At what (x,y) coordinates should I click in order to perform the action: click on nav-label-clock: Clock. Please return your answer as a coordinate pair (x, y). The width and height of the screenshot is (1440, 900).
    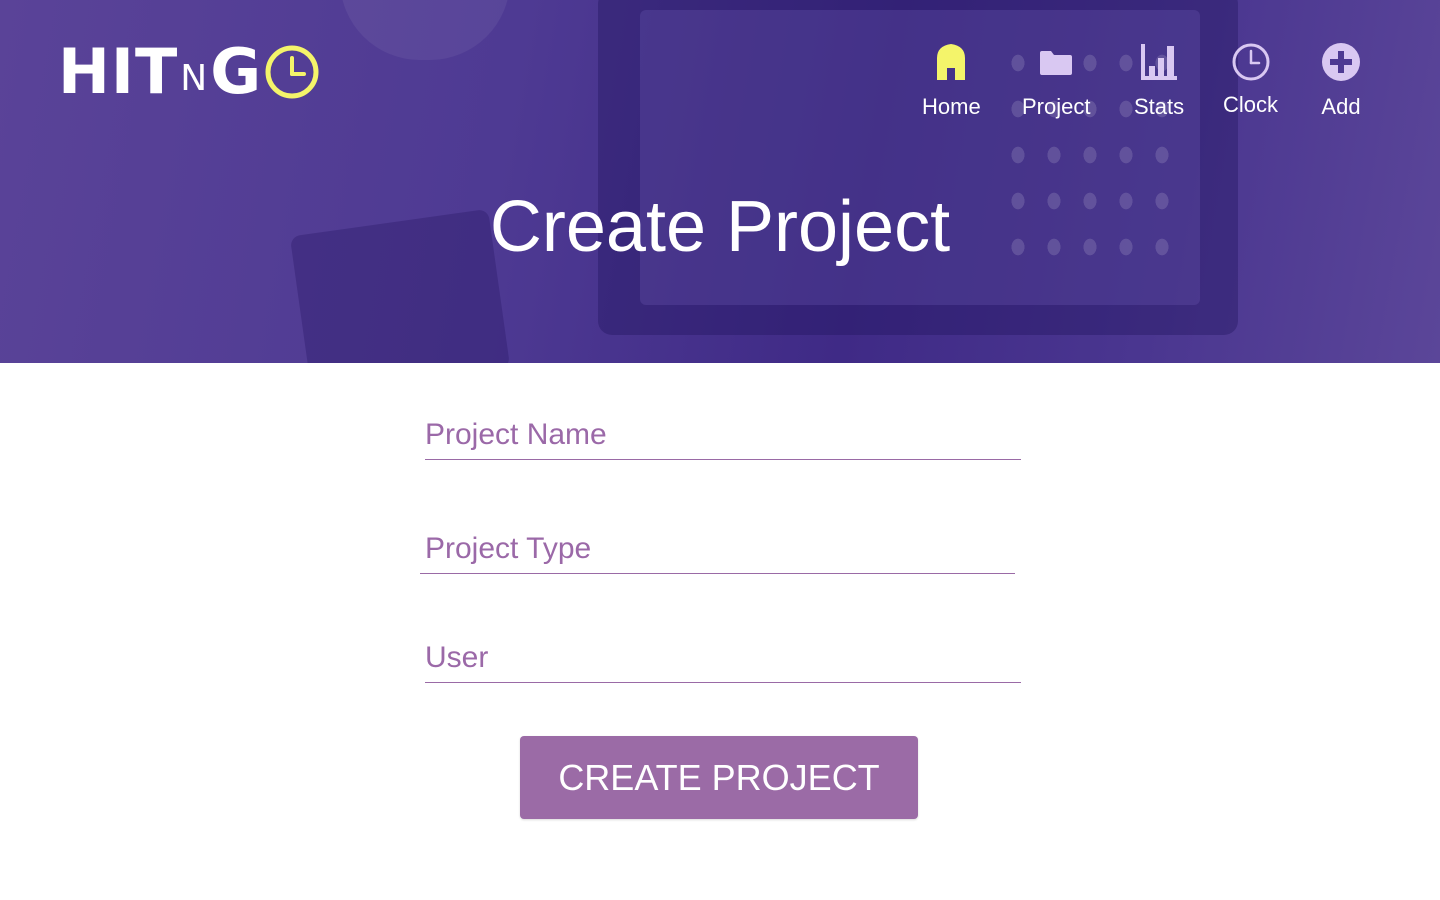
    Looking at the image, I should click on (1251, 104).